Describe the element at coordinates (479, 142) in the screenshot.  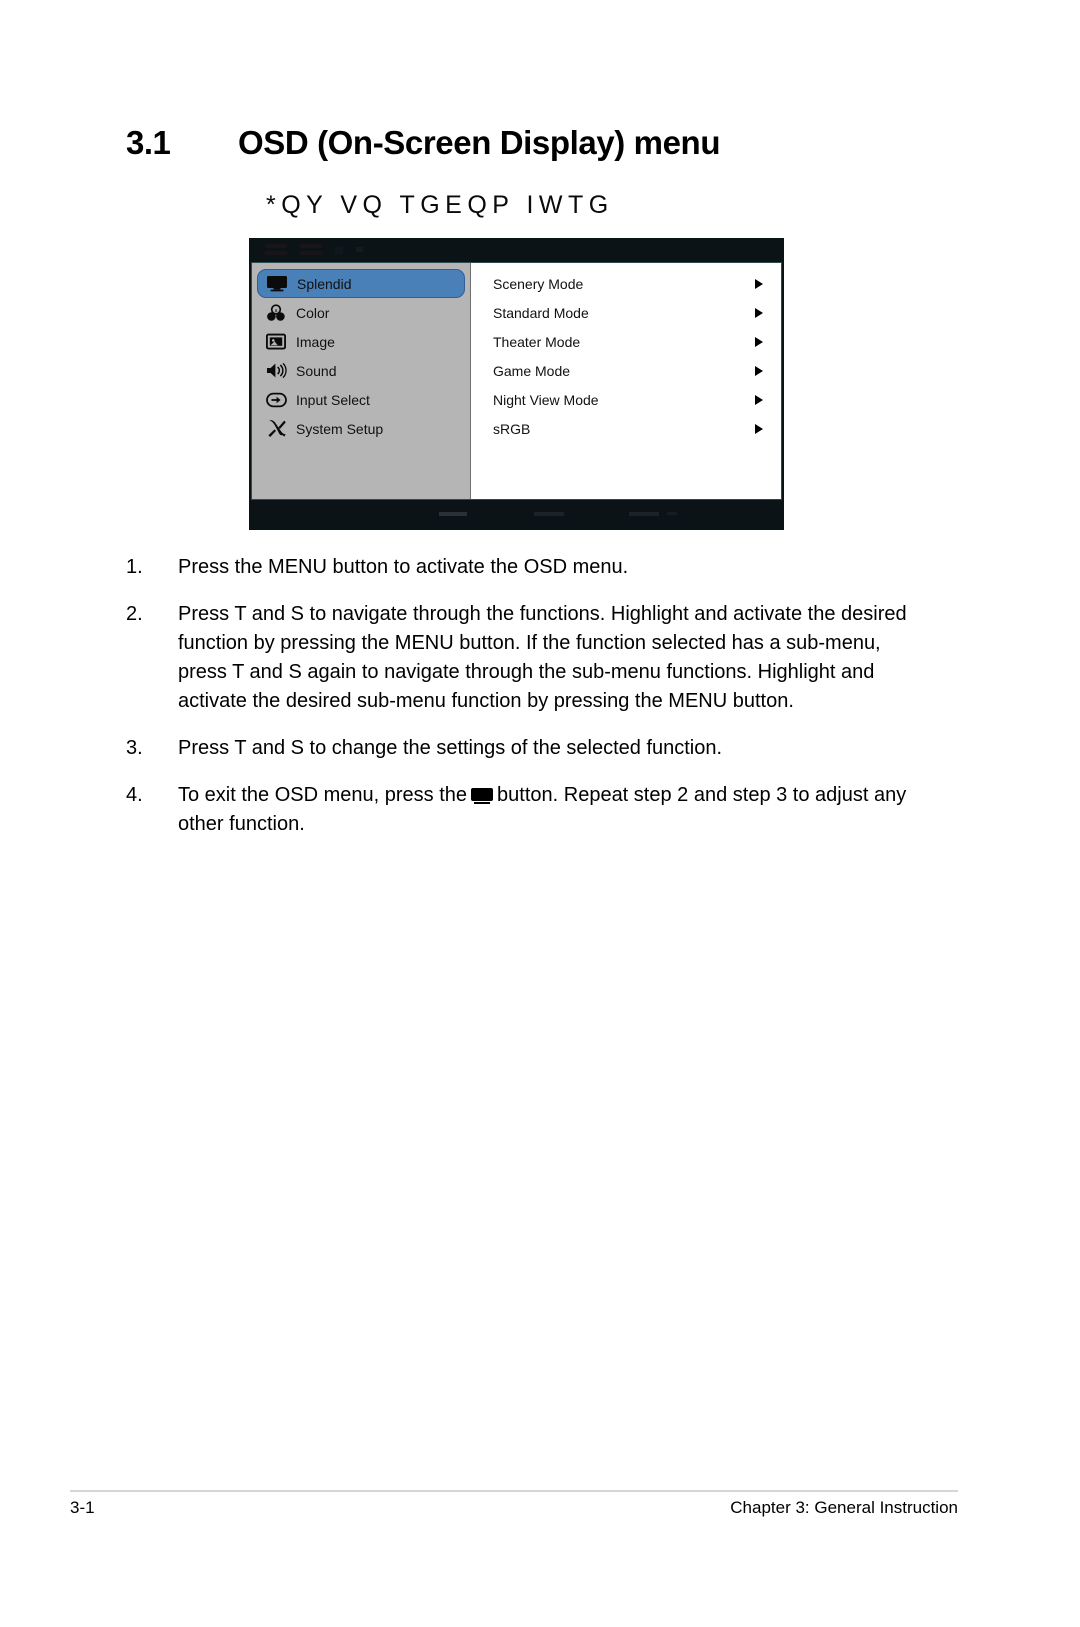
I see `page-title: OSD (On-Screen Display) menu` at that location.